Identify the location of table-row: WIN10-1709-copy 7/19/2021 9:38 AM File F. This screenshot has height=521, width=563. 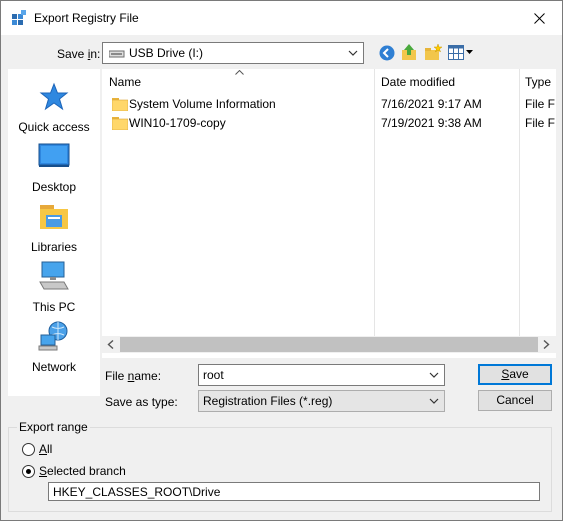
(329, 123).